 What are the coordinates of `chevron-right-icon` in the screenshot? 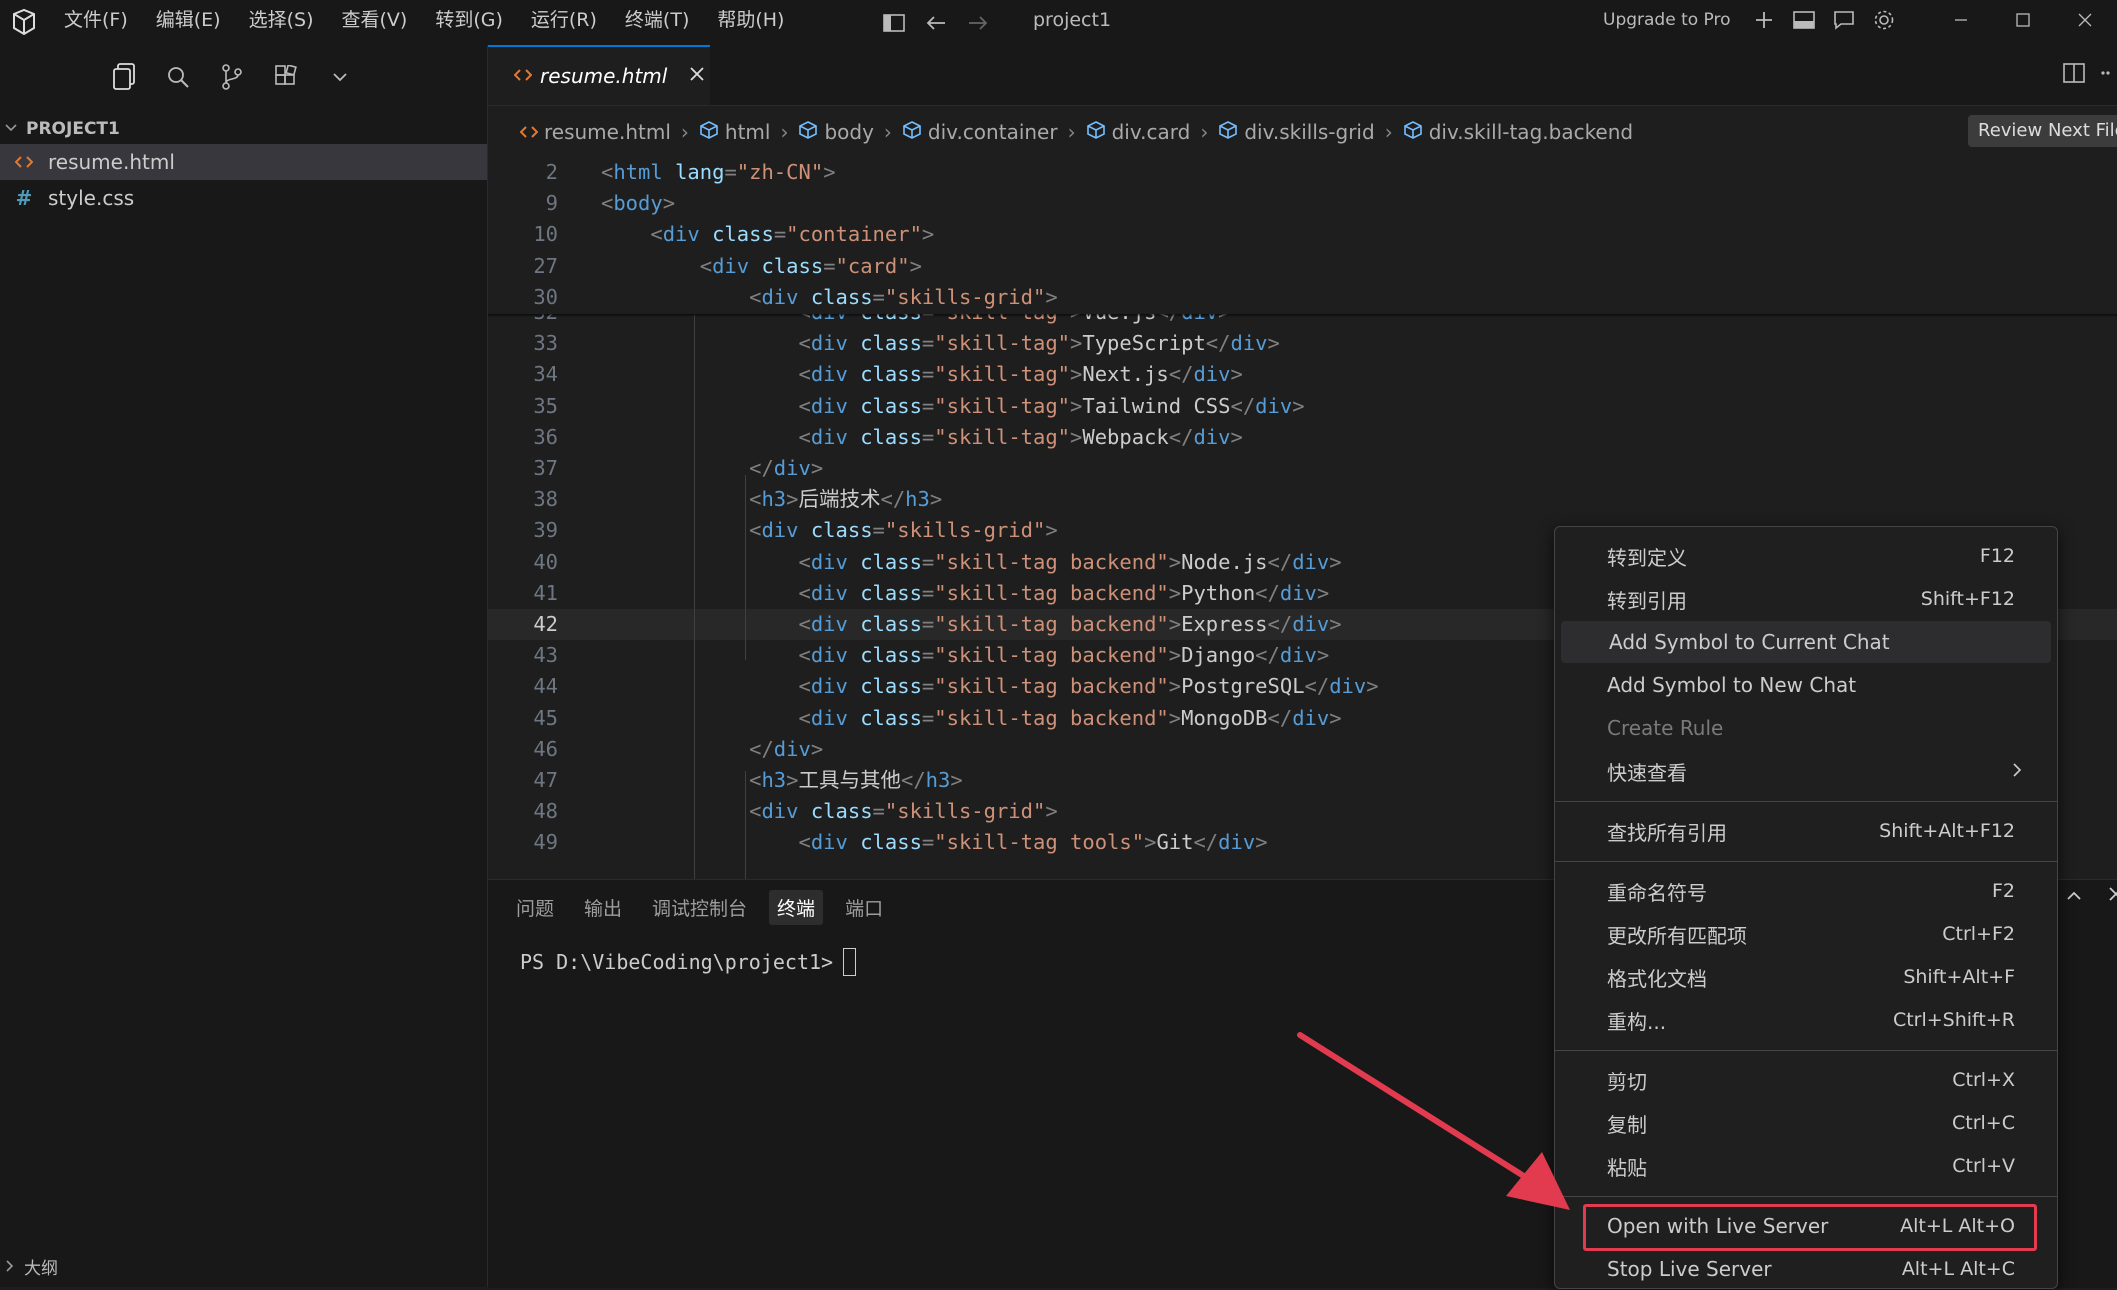 It's located at (2017, 771).